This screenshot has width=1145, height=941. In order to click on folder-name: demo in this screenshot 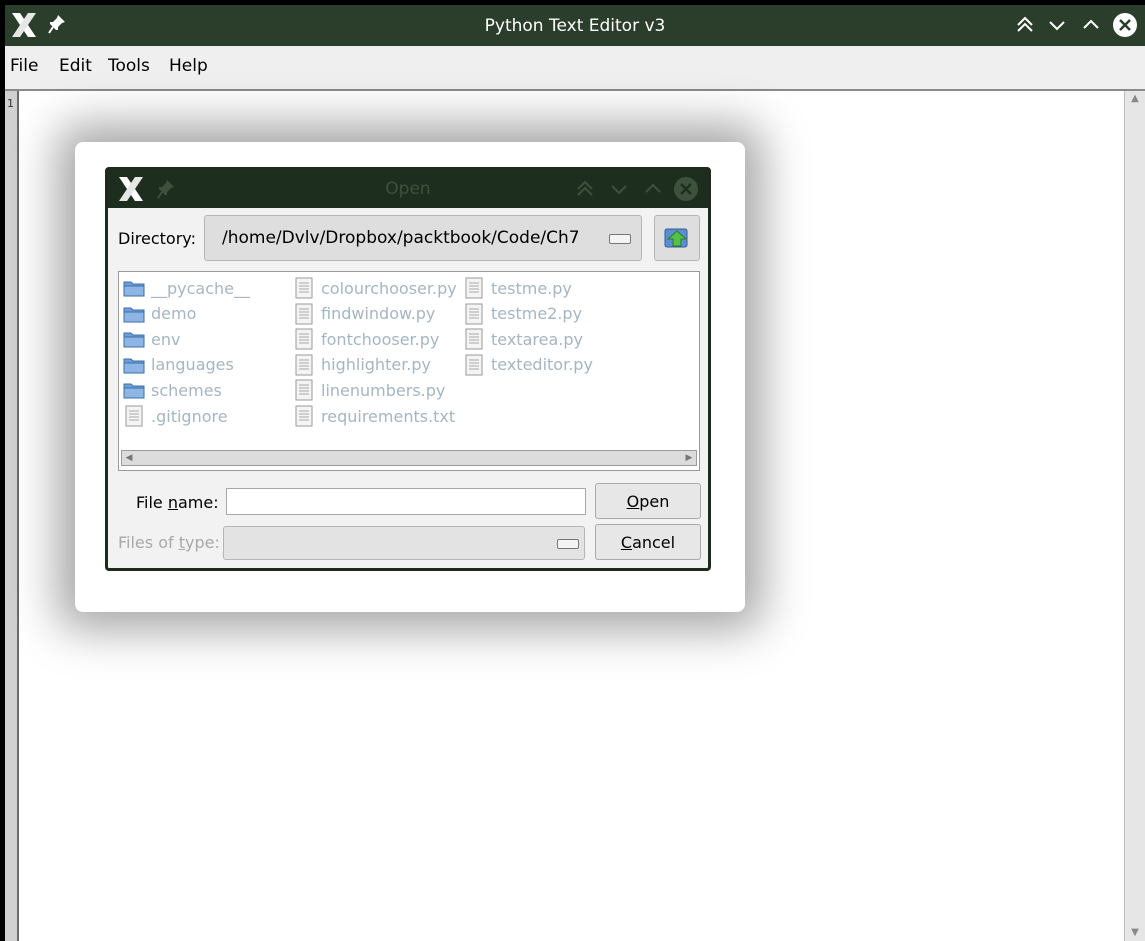, I will do `click(174, 314)`.